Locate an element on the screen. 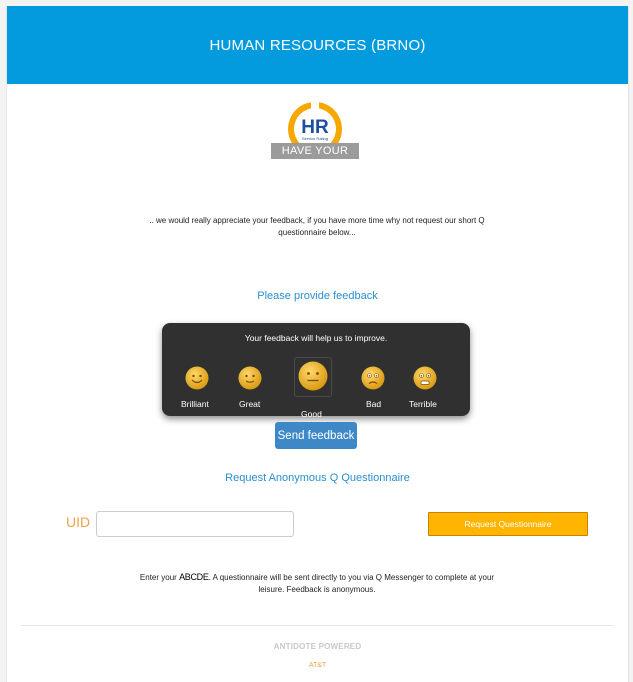  feedback-option-terrible is located at coordinates (425, 380).